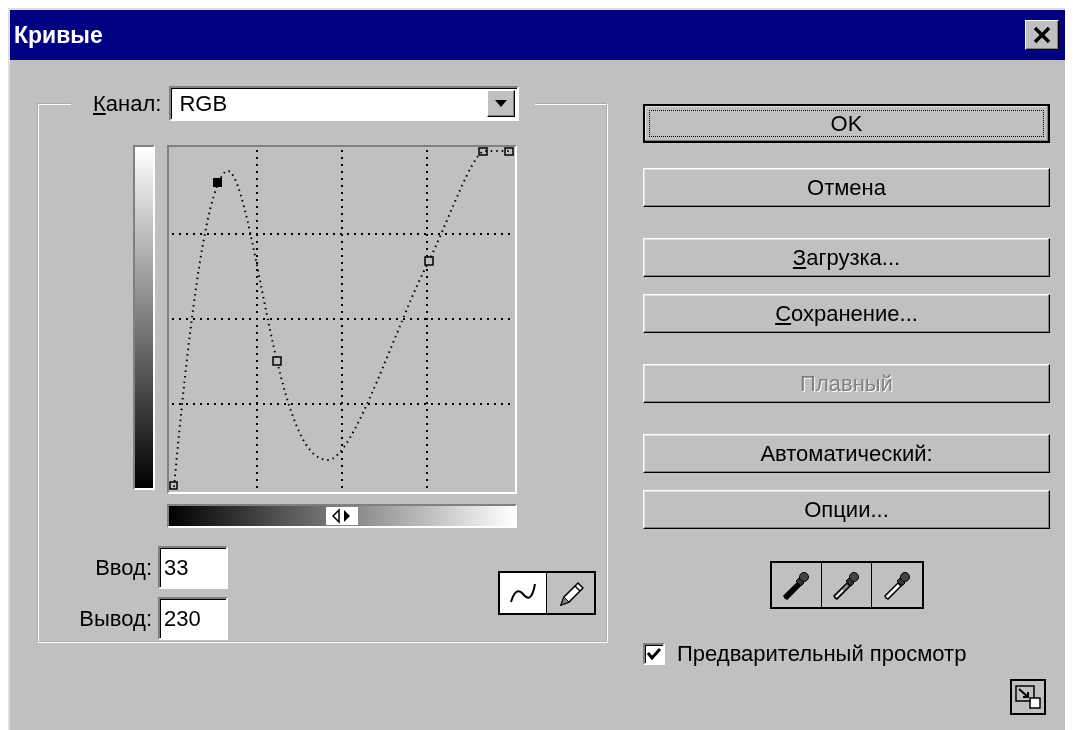 The image size is (1075, 730). I want to click on resize-icon, so click(1028, 697).